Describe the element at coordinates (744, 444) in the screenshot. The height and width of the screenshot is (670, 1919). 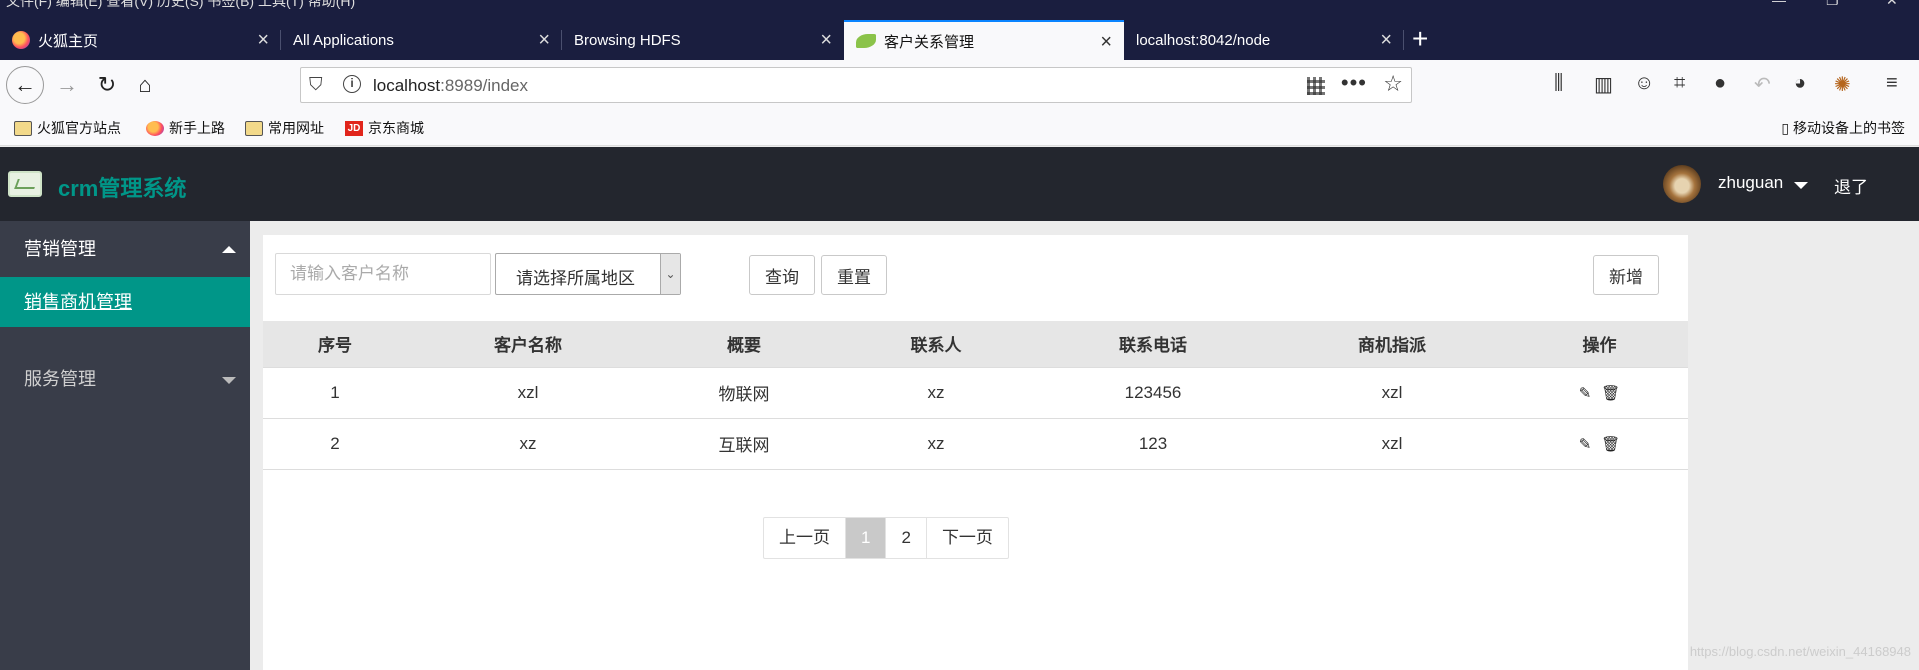
I see `table-cell: 互联网` at that location.